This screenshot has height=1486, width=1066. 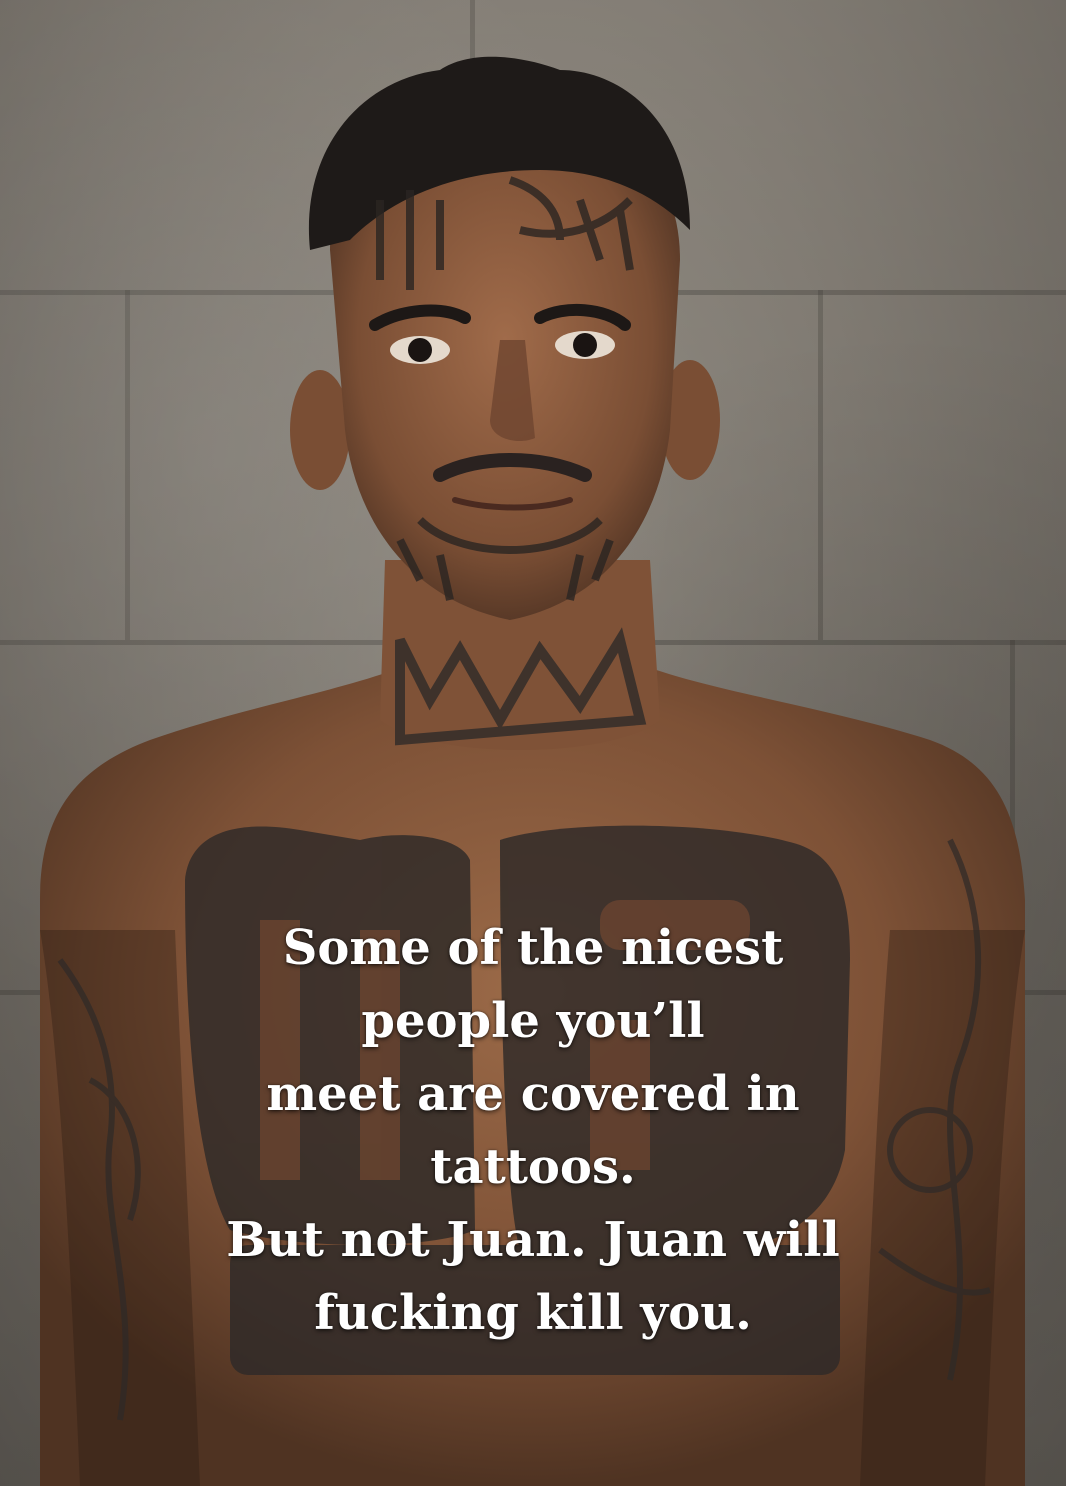 What do you see at coordinates (533, 1094) in the screenshot?
I see `caption-line: meet are covered in` at bounding box center [533, 1094].